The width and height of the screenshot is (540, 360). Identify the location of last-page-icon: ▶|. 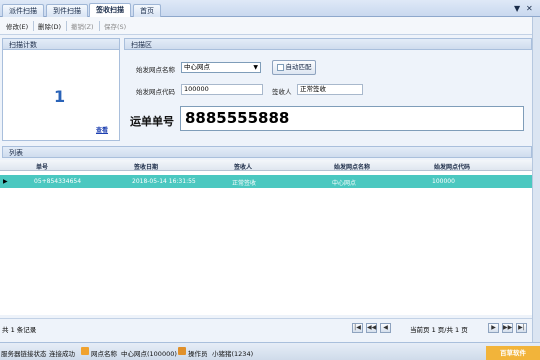
(521, 328).